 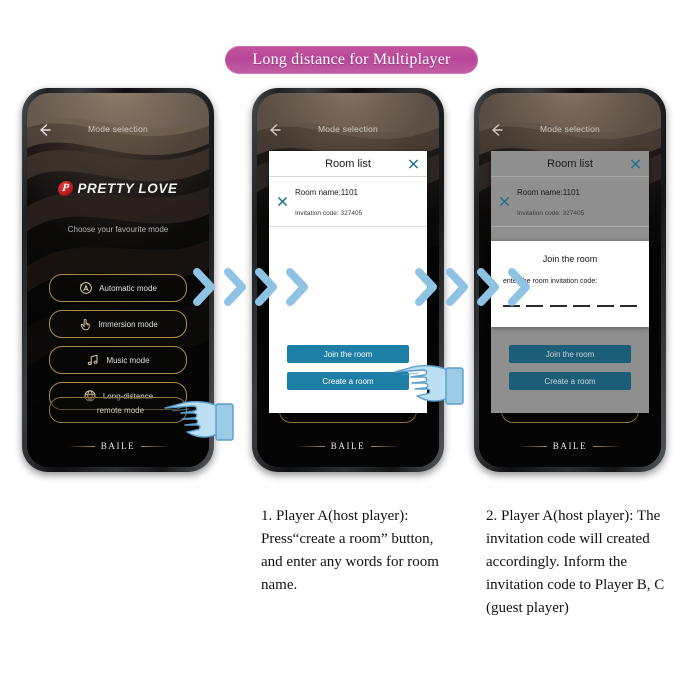 What do you see at coordinates (86, 288) in the screenshot?
I see `circle-a-icon` at bounding box center [86, 288].